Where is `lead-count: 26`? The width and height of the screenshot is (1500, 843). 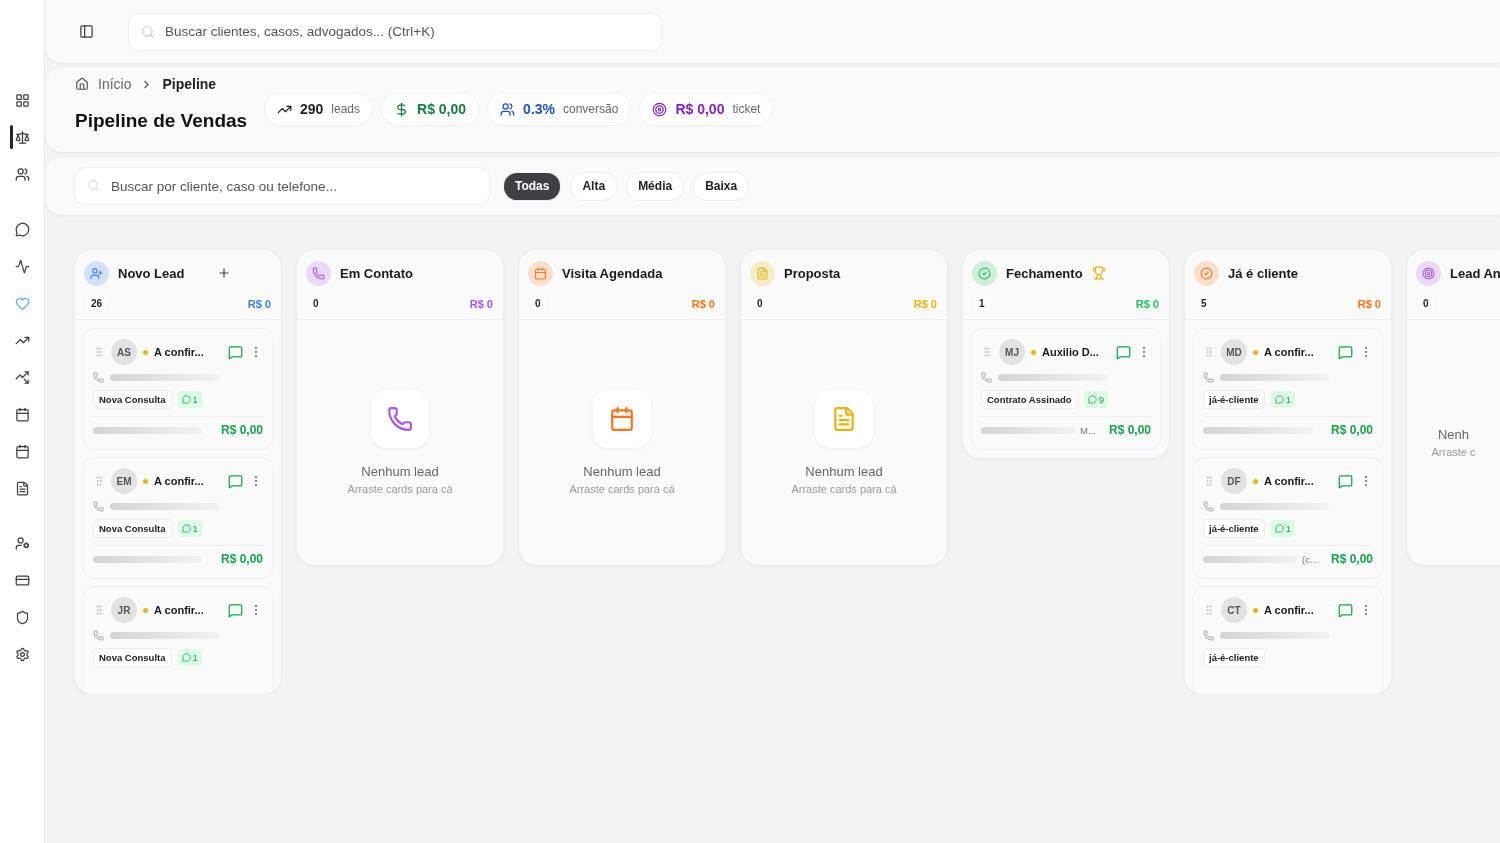 lead-count: 26 is located at coordinates (97, 303).